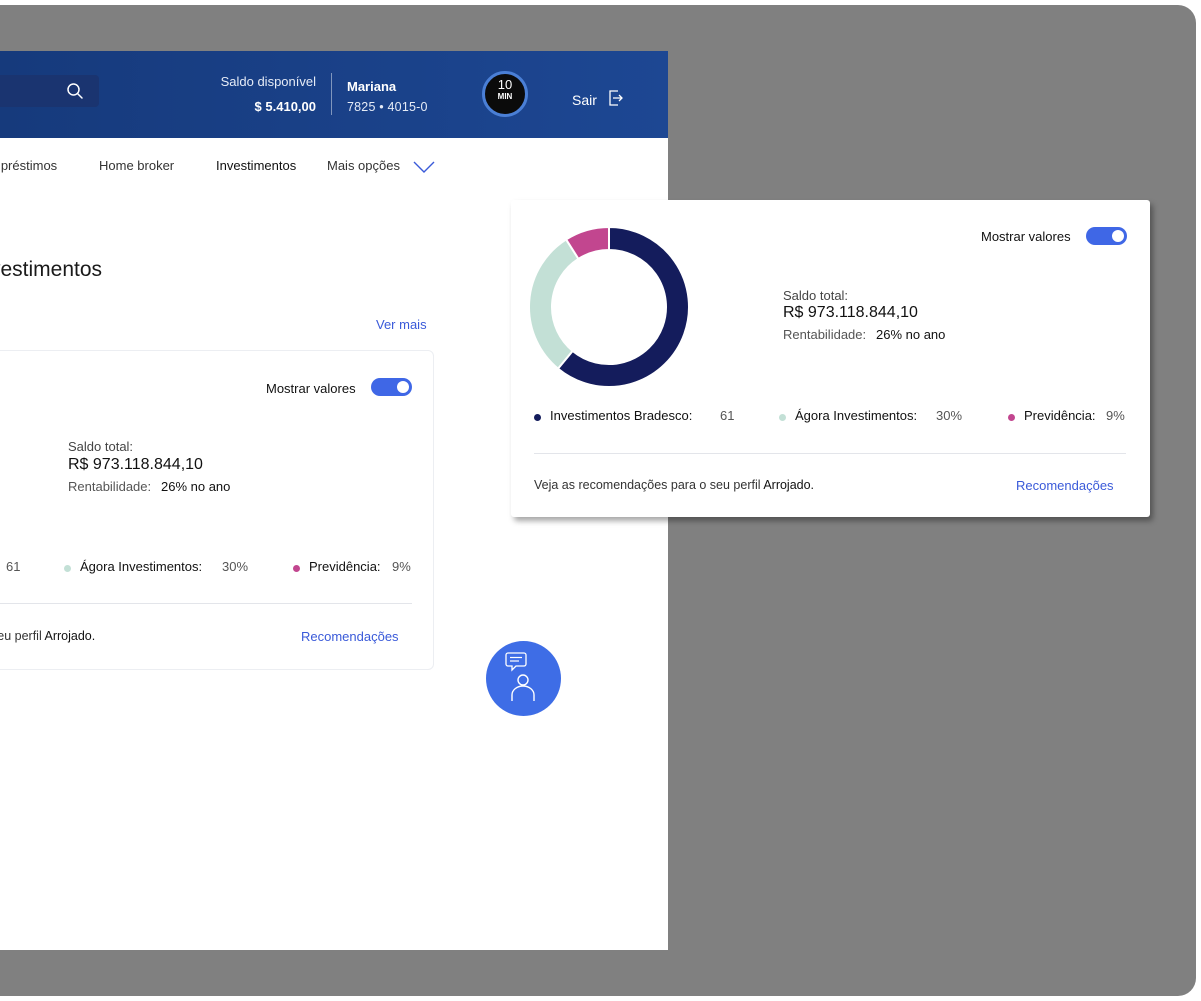  What do you see at coordinates (554, 304) in the screenshot?
I see `slice-agora` at bounding box center [554, 304].